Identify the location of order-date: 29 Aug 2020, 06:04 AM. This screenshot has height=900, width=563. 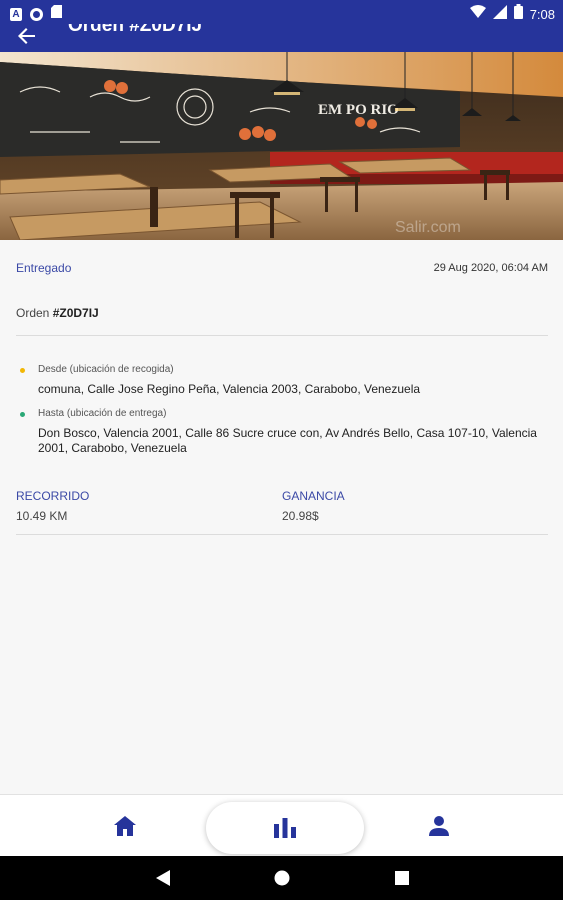
(490, 268).